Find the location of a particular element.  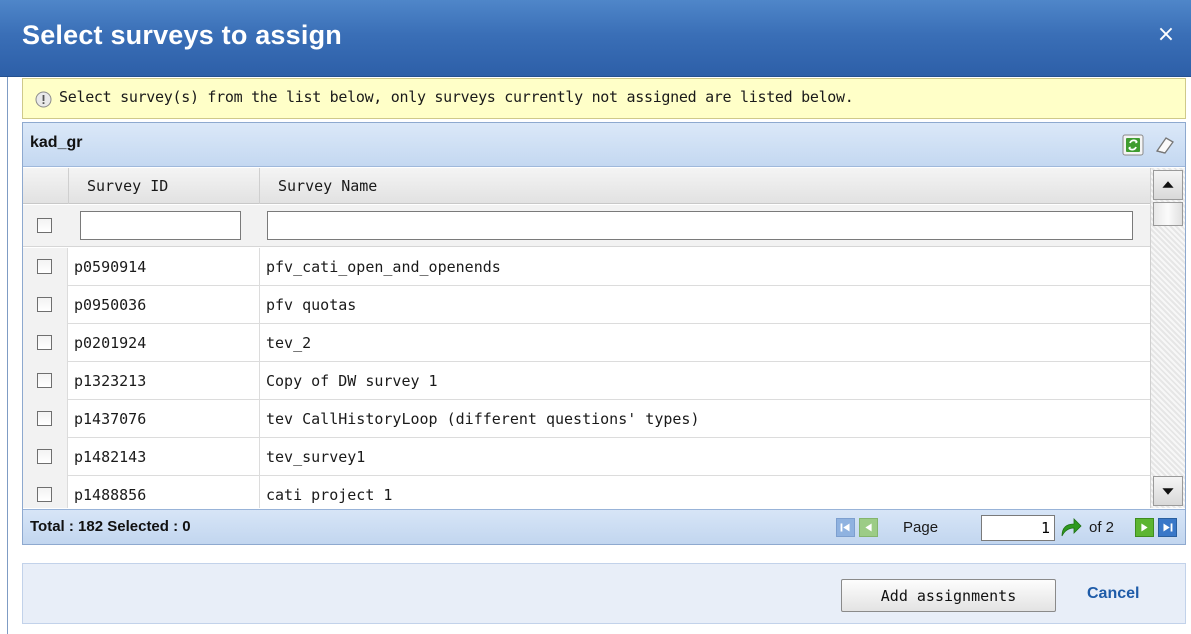

column-label: Survey ID is located at coordinates (128, 186).